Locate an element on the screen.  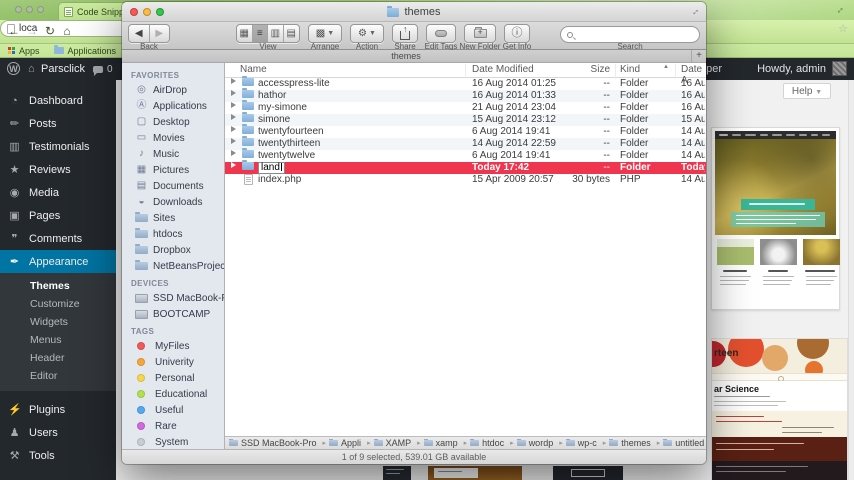
finder-tab: themes is located at coordinates (406, 56).